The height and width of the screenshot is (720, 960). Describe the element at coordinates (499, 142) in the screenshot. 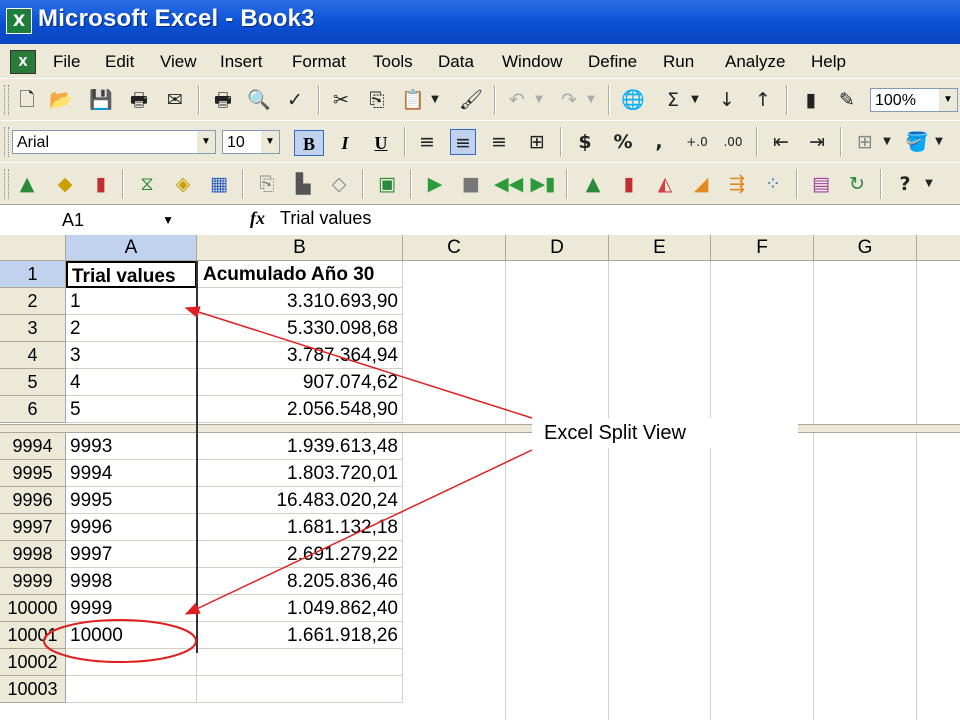

I see `align-right-icon: ≡` at that location.